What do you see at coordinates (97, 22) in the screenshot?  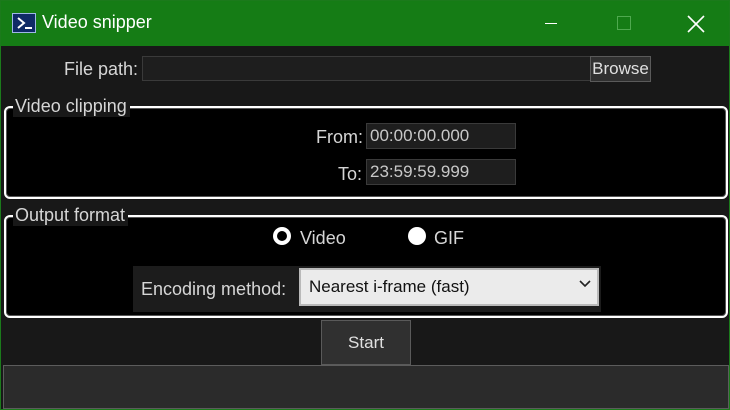 I see `window-title: Video snipper` at bounding box center [97, 22].